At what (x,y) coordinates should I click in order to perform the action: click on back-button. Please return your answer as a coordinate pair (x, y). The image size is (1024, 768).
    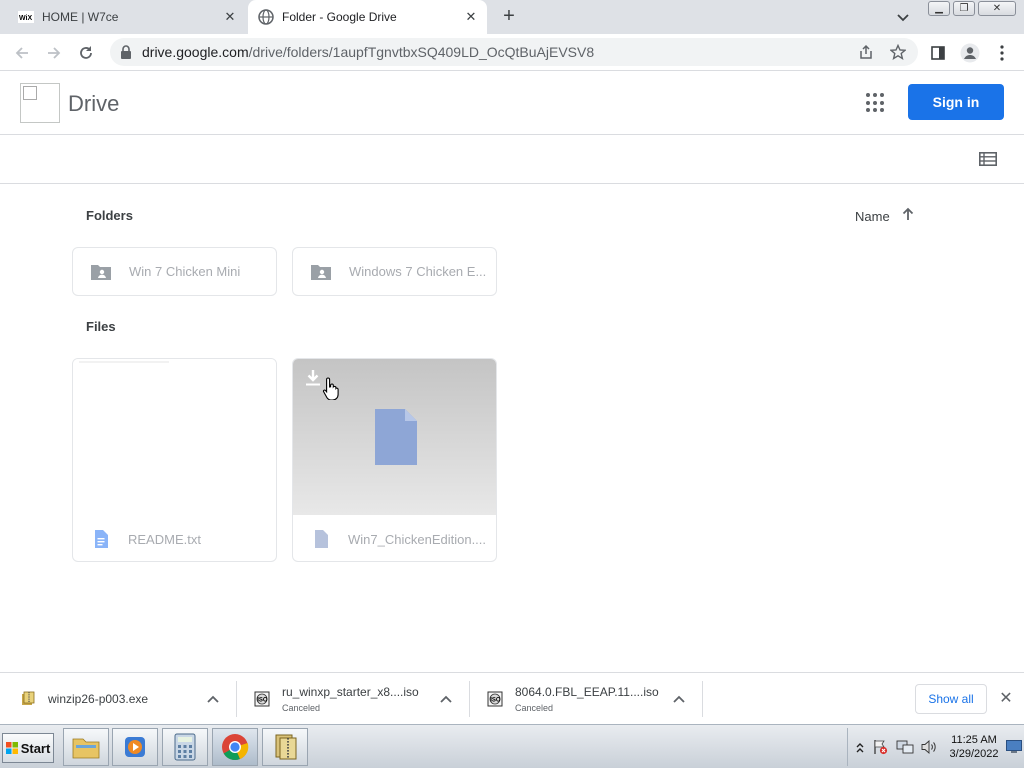
    Looking at the image, I should click on (22, 53).